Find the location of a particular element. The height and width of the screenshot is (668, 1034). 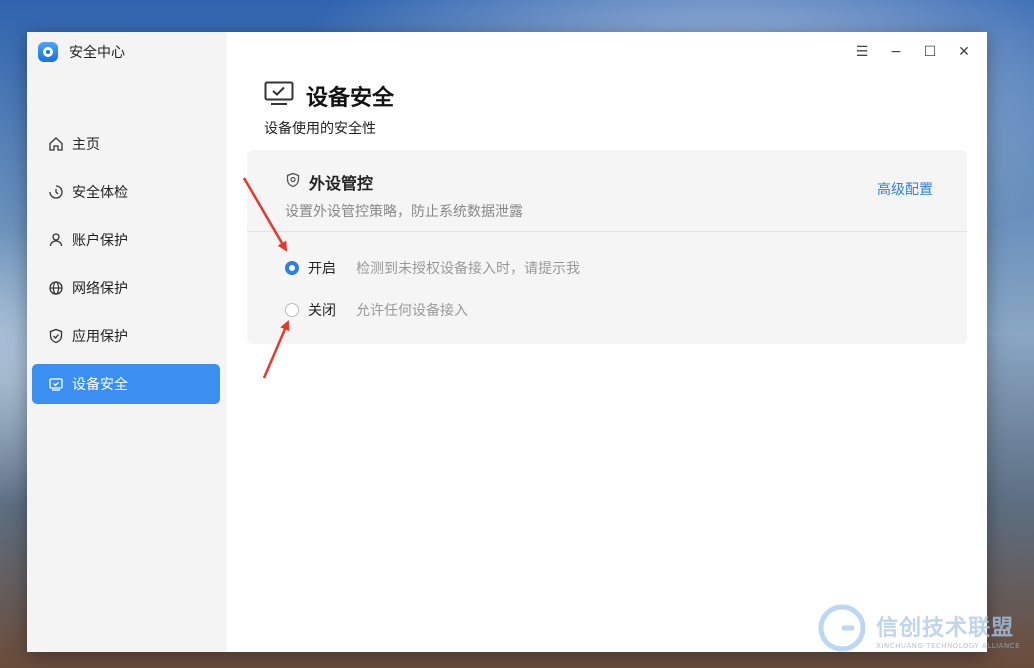

maximize-button: ☐ is located at coordinates (930, 52).